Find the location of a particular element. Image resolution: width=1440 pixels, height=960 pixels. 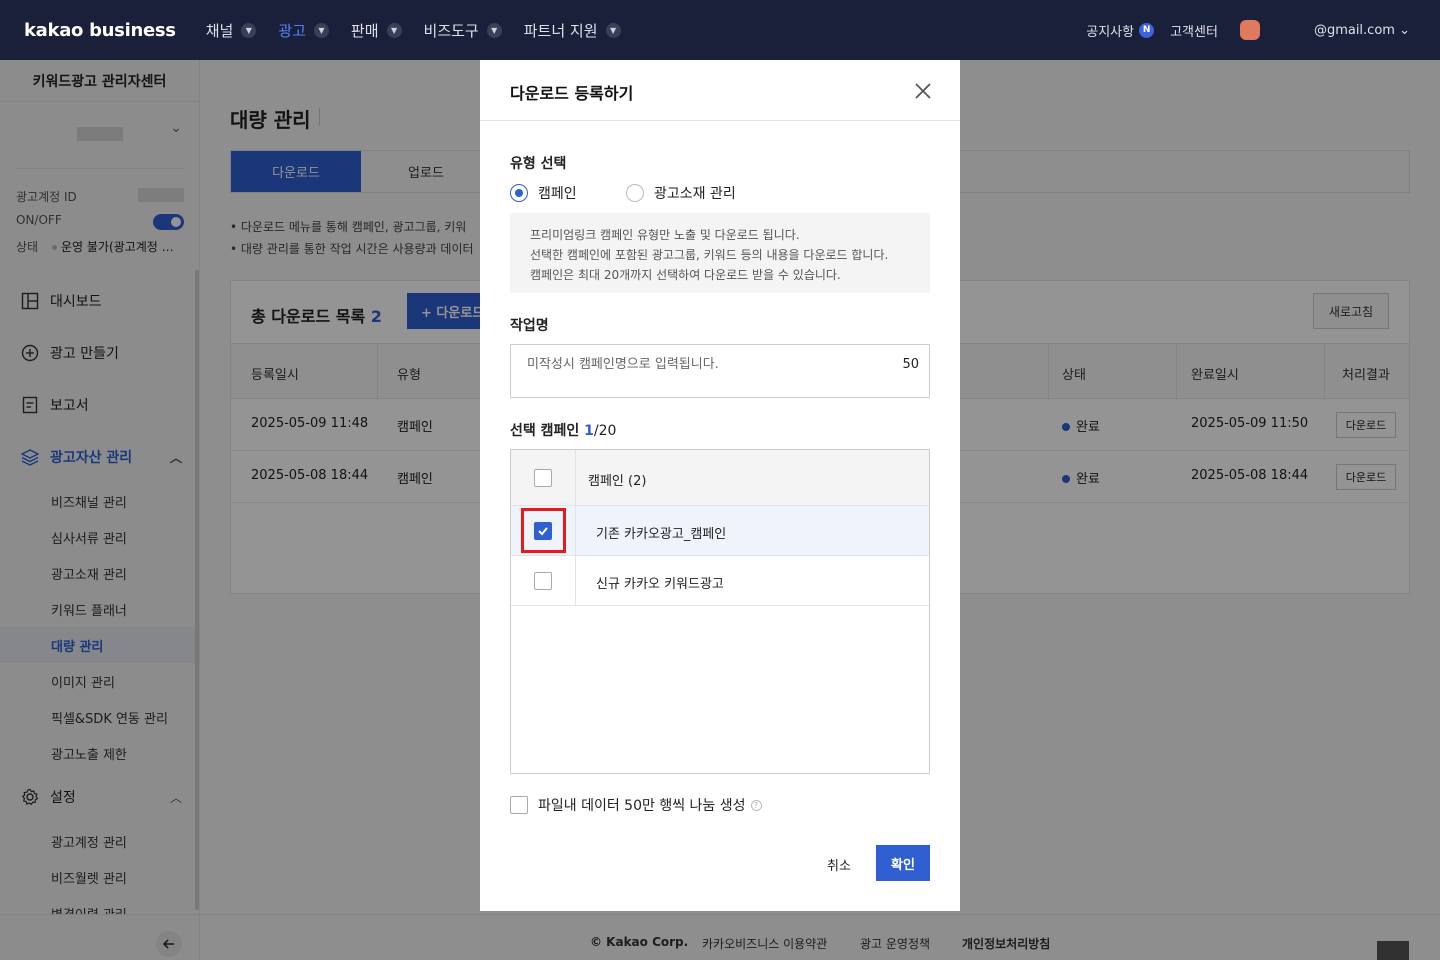

nav-item-channel: 채널 ▼ is located at coordinates (231, 30).